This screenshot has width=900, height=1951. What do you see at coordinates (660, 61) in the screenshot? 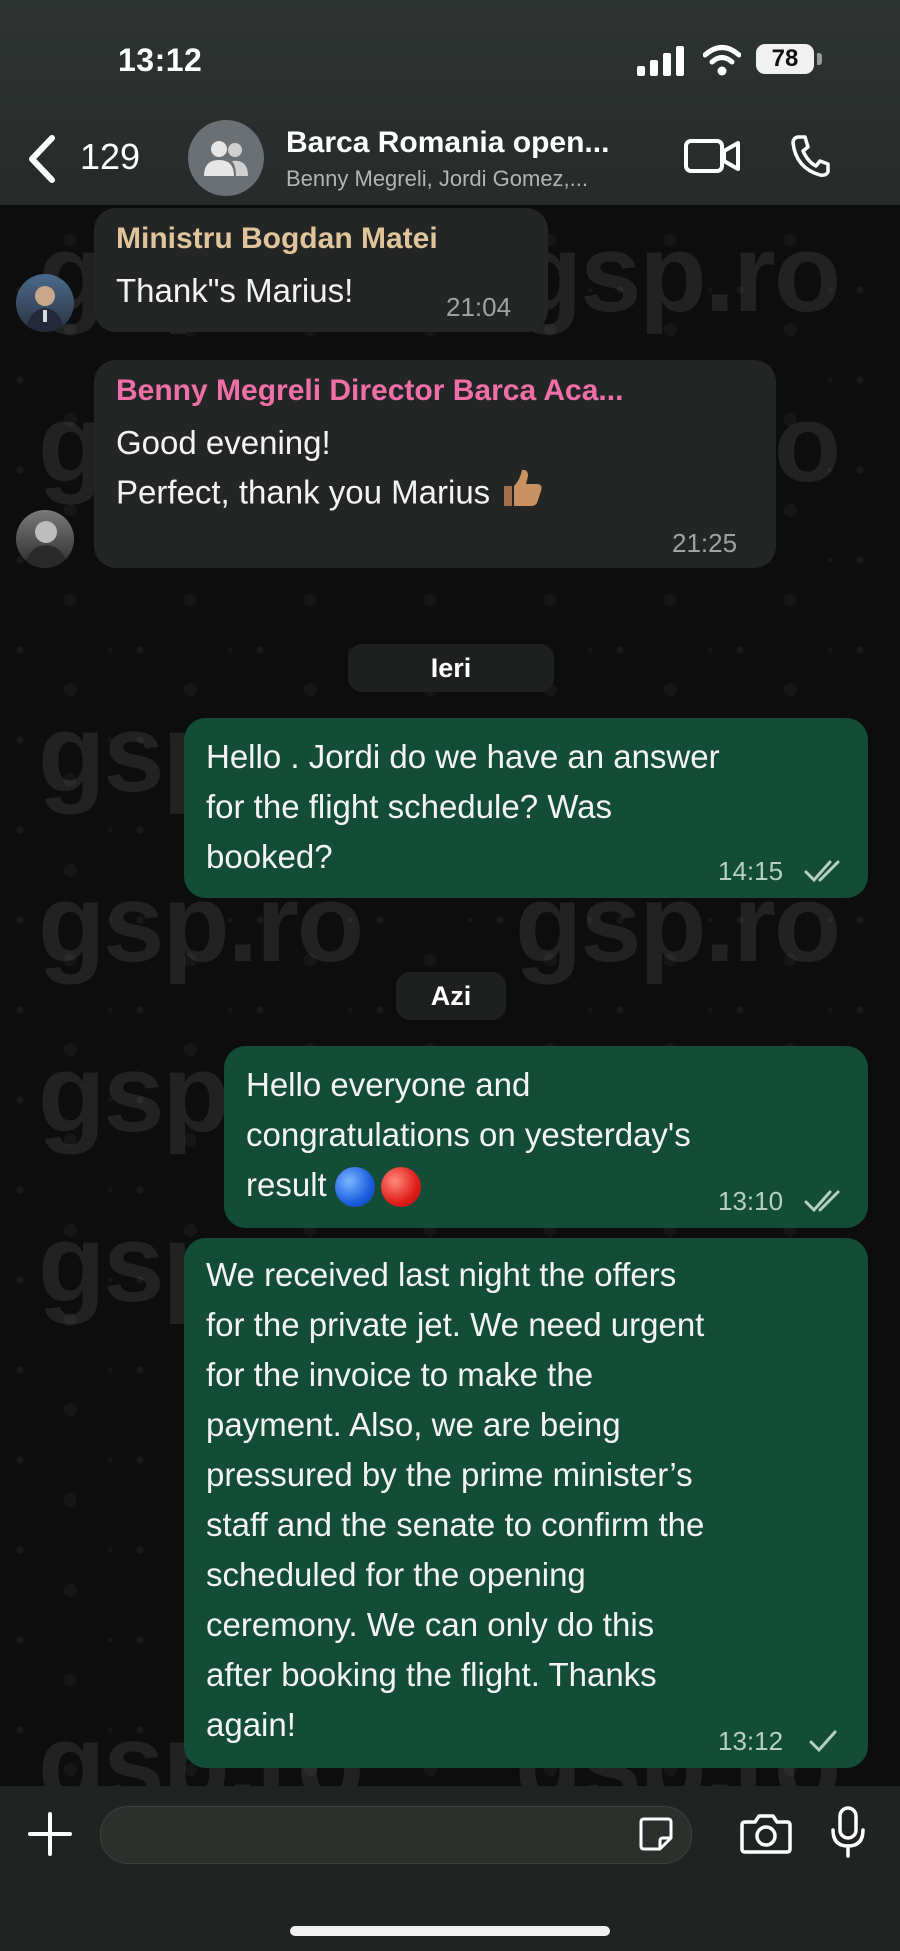
I see `signal-icon` at bounding box center [660, 61].